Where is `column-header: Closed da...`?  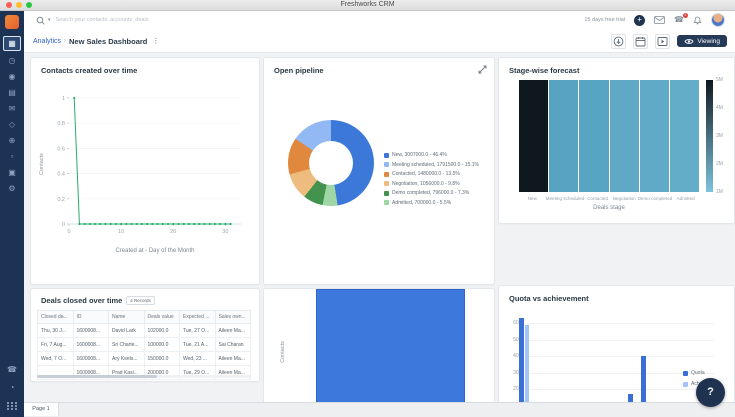 column-header: Closed da... is located at coordinates (55, 317).